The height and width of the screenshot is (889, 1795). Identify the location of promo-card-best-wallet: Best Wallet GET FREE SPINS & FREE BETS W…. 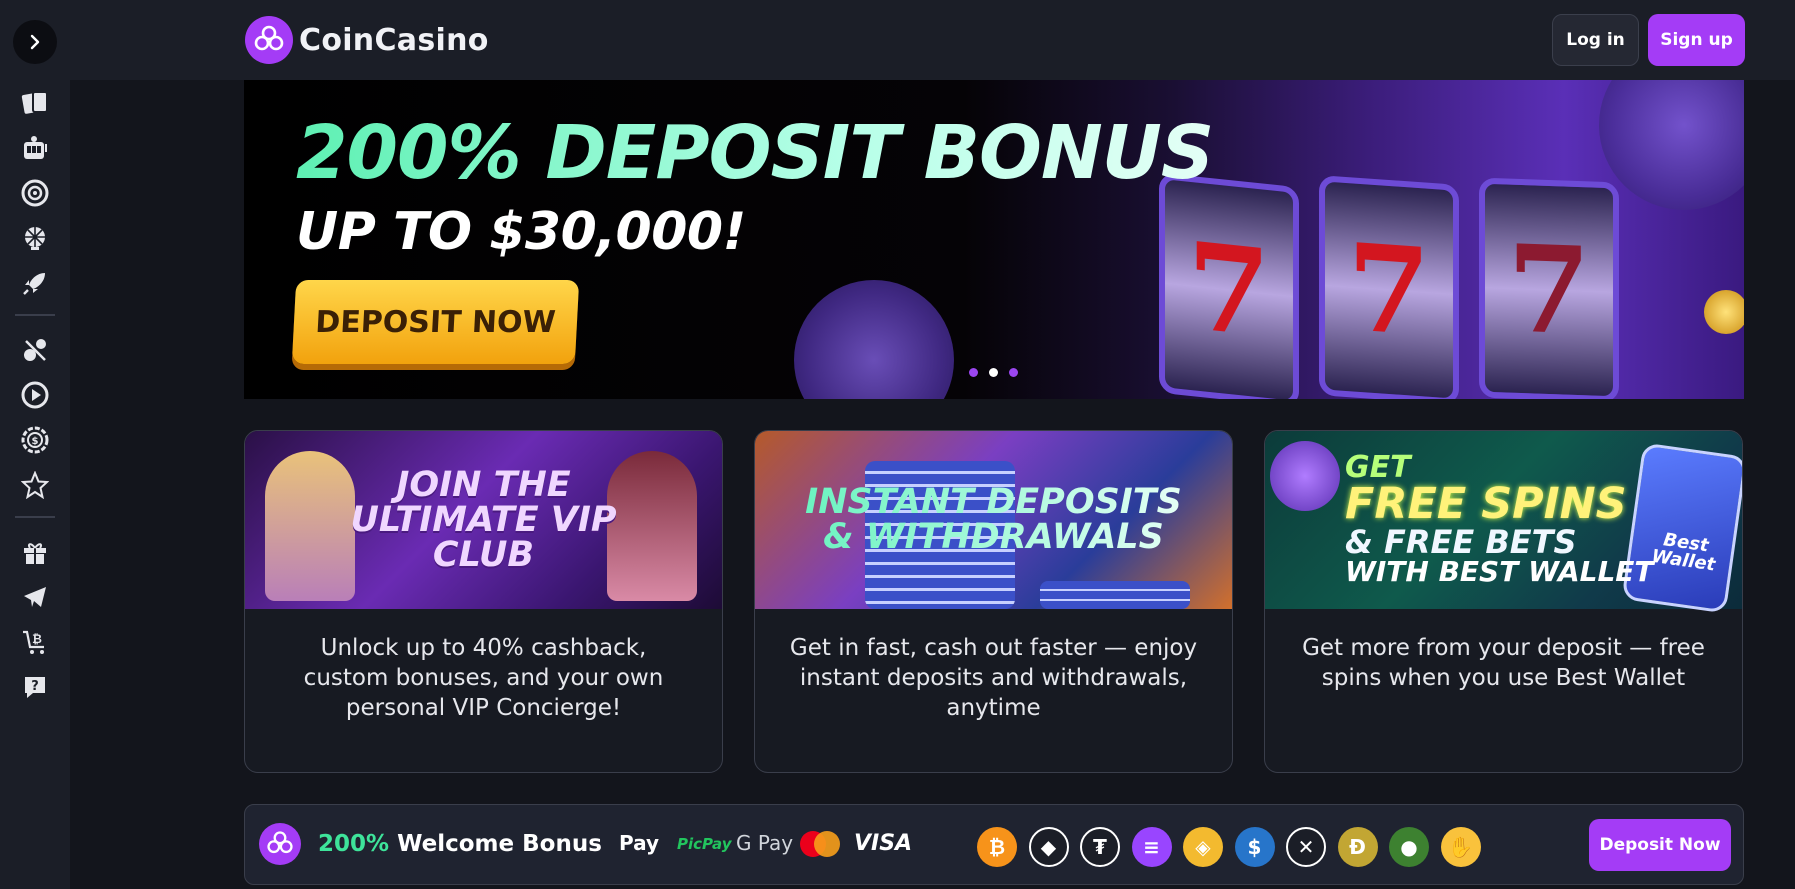
(1503, 601).